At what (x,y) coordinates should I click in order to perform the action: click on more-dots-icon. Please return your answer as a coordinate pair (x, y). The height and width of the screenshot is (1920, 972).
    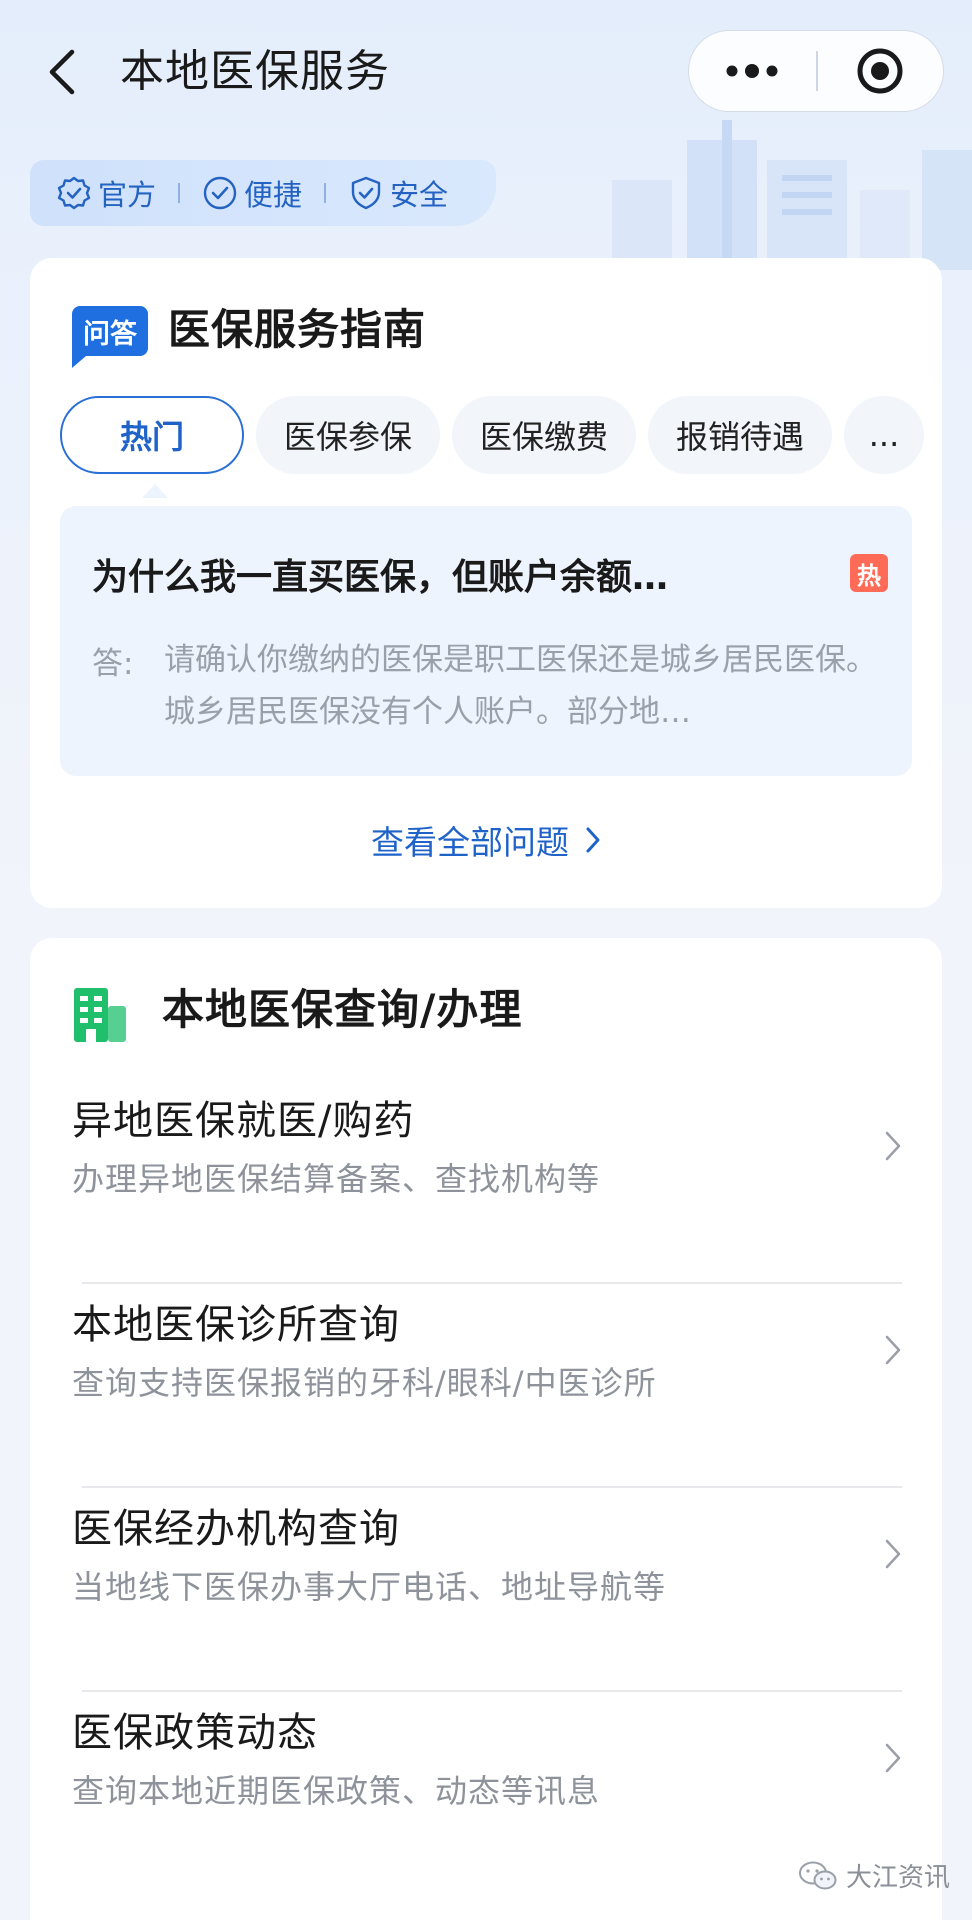
    Looking at the image, I should click on (752, 71).